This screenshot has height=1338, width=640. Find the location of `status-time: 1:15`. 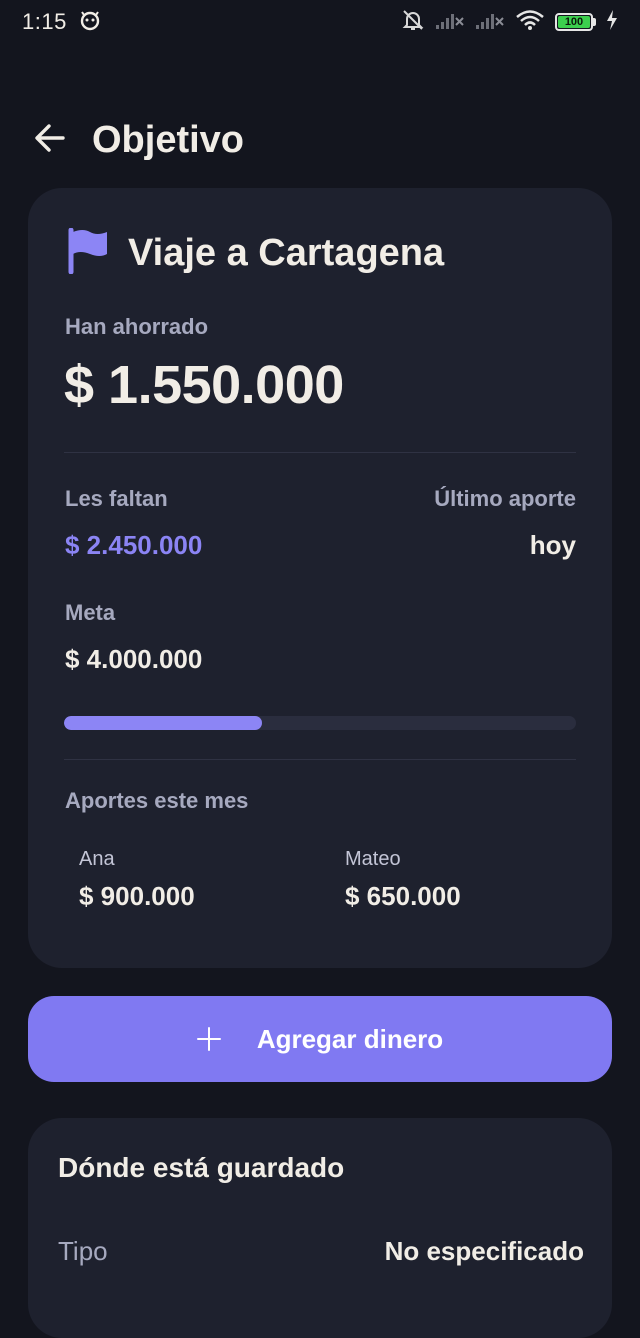

status-time: 1:15 is located at coordinates (44, 21).